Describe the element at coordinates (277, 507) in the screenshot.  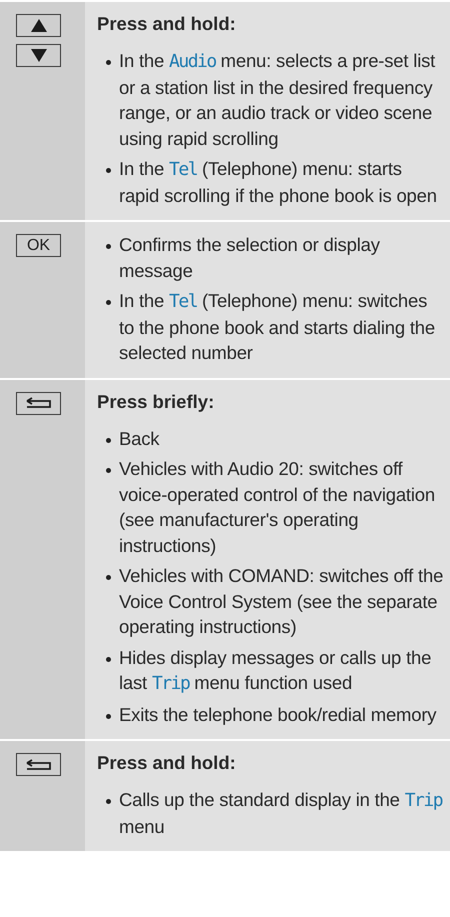
I see `bullet-text: Vehicles with Audio 20: switches off voice-operated control of the navigation (see manufacturer's operating instructions)` at that location.